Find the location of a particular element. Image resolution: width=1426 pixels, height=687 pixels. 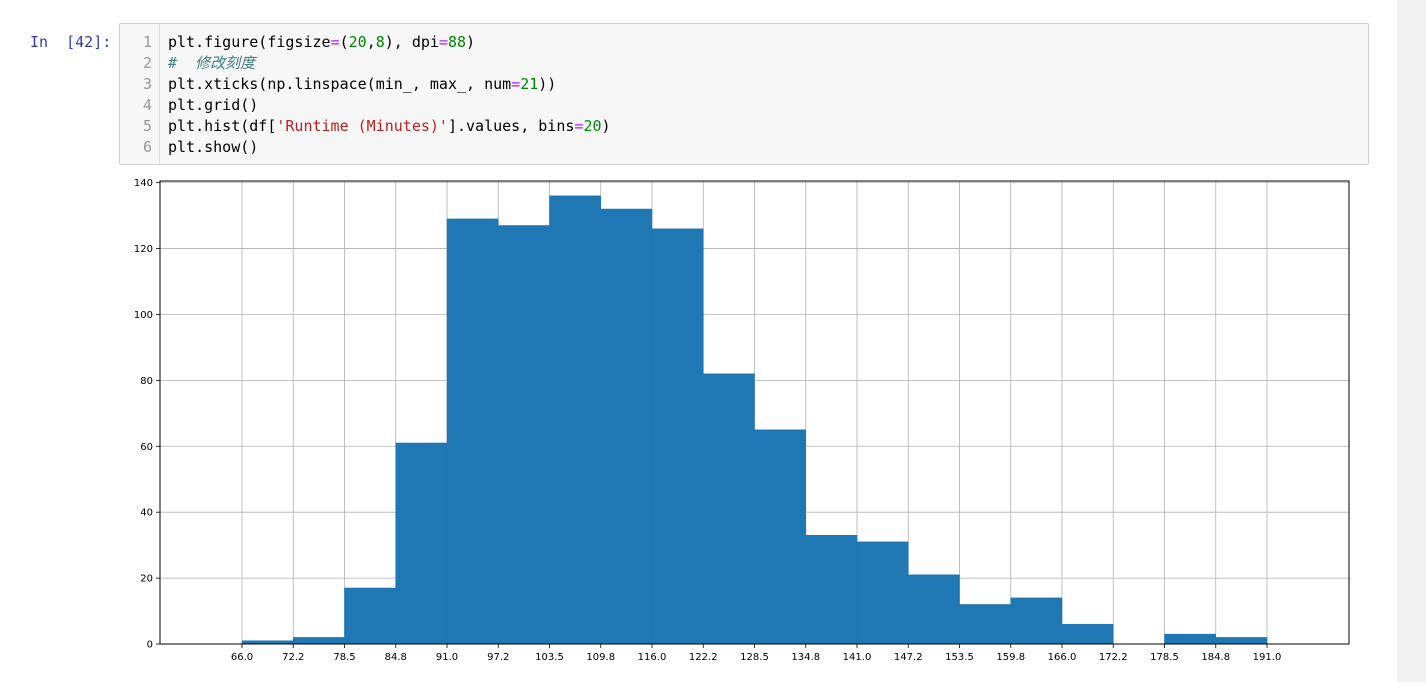

y-tick-label: 120 is located at coordinates (143, 249).